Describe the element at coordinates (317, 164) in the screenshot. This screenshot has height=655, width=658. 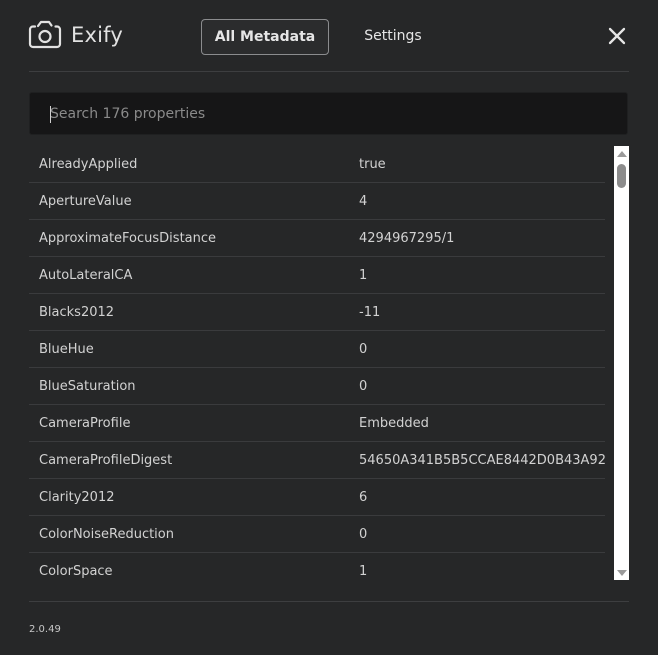
I see `table-row: AlreadyApplied true` at that location.